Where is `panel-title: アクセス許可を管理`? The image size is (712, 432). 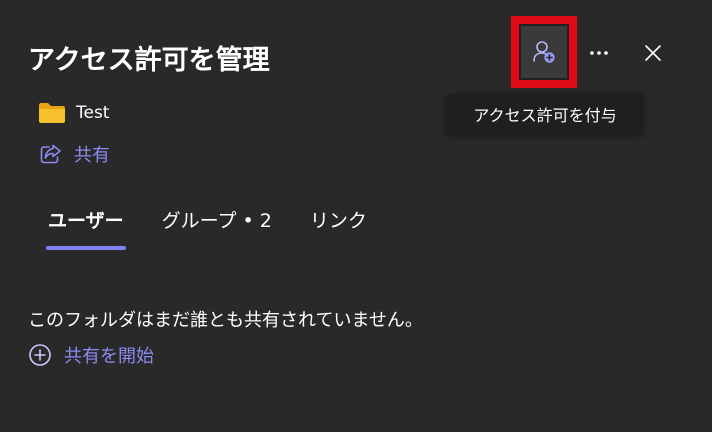
panel-title: アクセス許可を管理 is located at coordinates (149, 60).